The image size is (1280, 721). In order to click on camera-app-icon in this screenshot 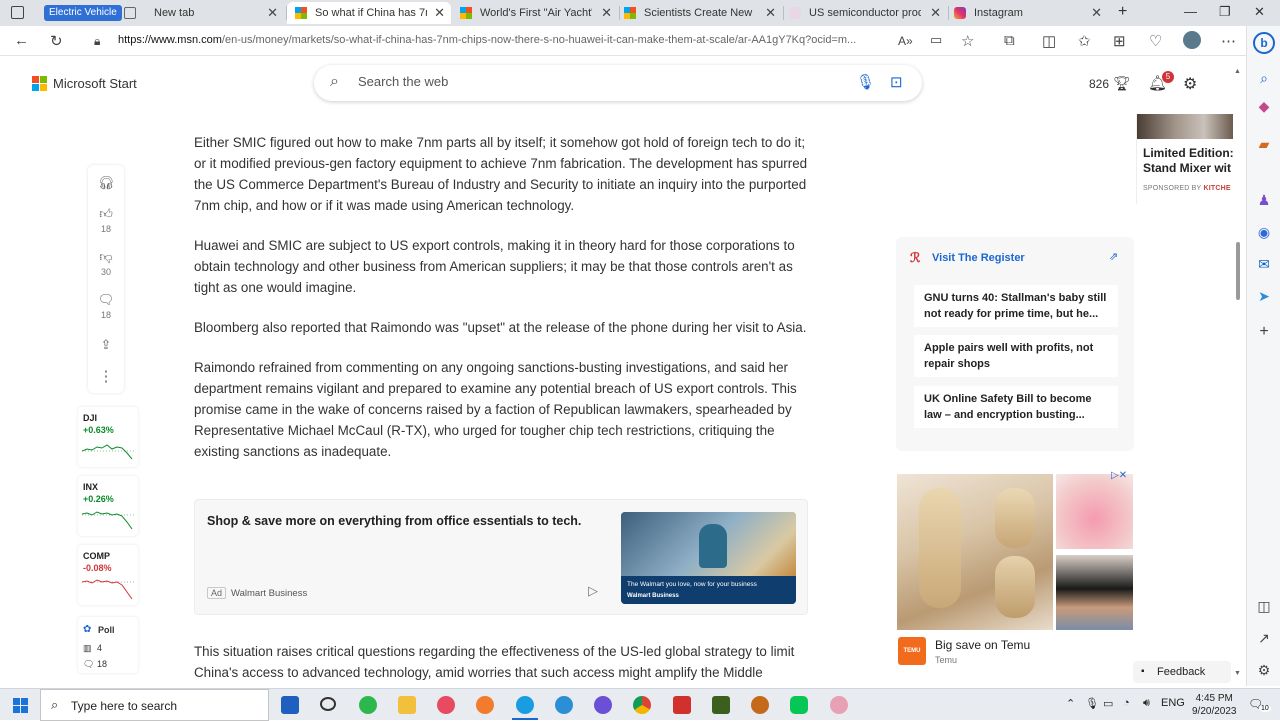, I will do `click(446, 705)`.